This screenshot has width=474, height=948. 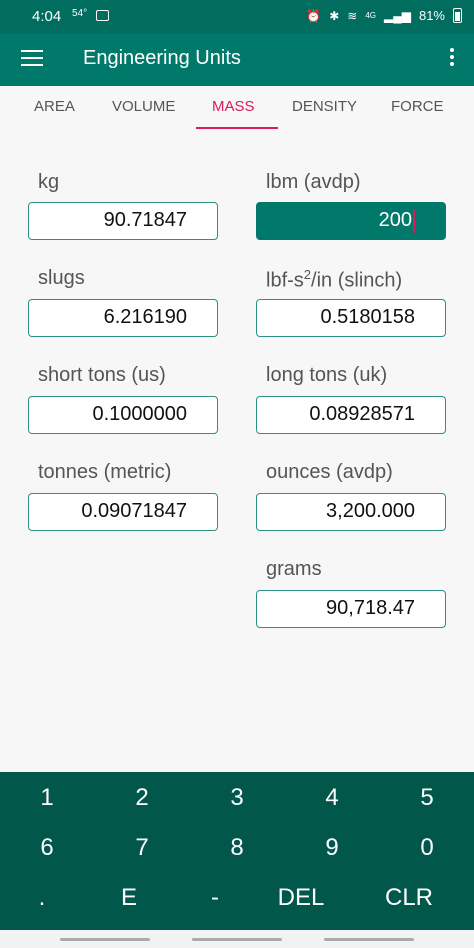 I want to click on battery-percent: 81%, so click(x=431, y=15).